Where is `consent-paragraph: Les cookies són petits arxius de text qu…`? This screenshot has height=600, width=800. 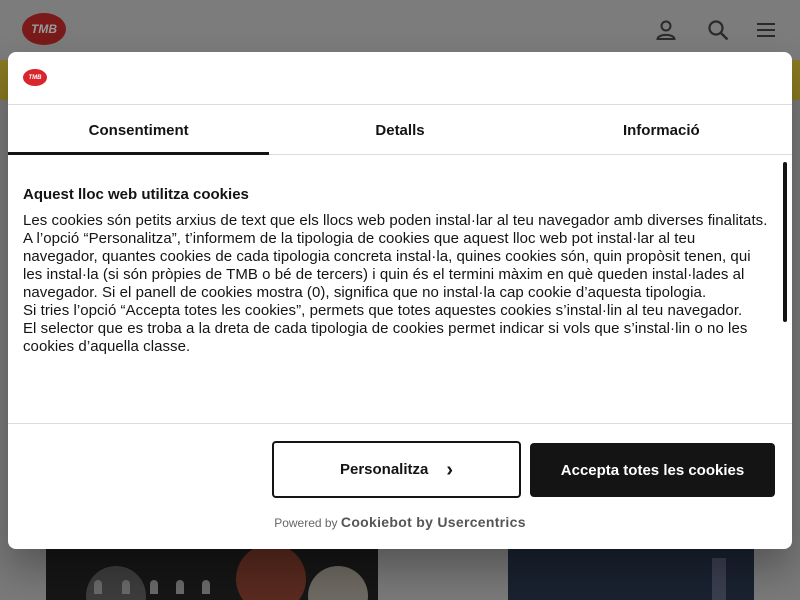 consent-paragraph: Les cookies són petits arxius de text qu… is located at coordinates (395, 220).